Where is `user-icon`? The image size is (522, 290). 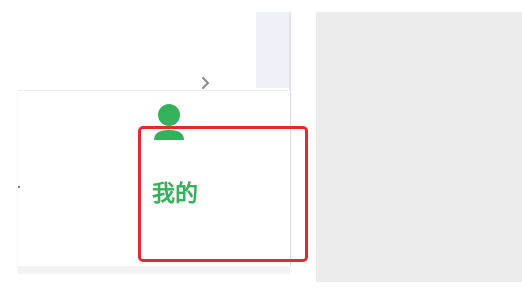
user-icon is located at coordinates (169, 124).